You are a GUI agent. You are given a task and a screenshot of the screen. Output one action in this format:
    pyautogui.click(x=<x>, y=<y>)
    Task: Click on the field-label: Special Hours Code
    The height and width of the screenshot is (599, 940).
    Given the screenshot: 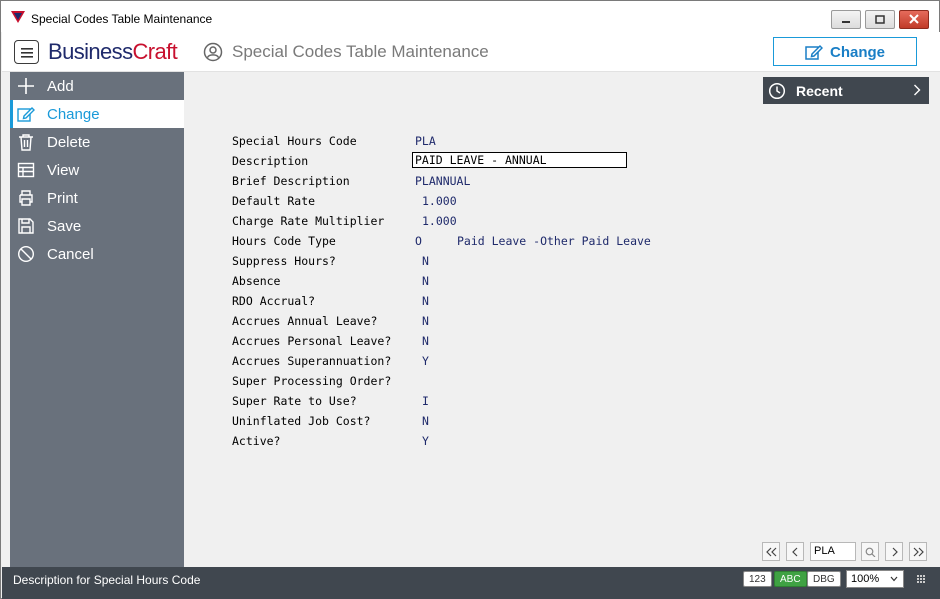 What is the action you would take?
    pyautogui.click(x=294, y=141)
    